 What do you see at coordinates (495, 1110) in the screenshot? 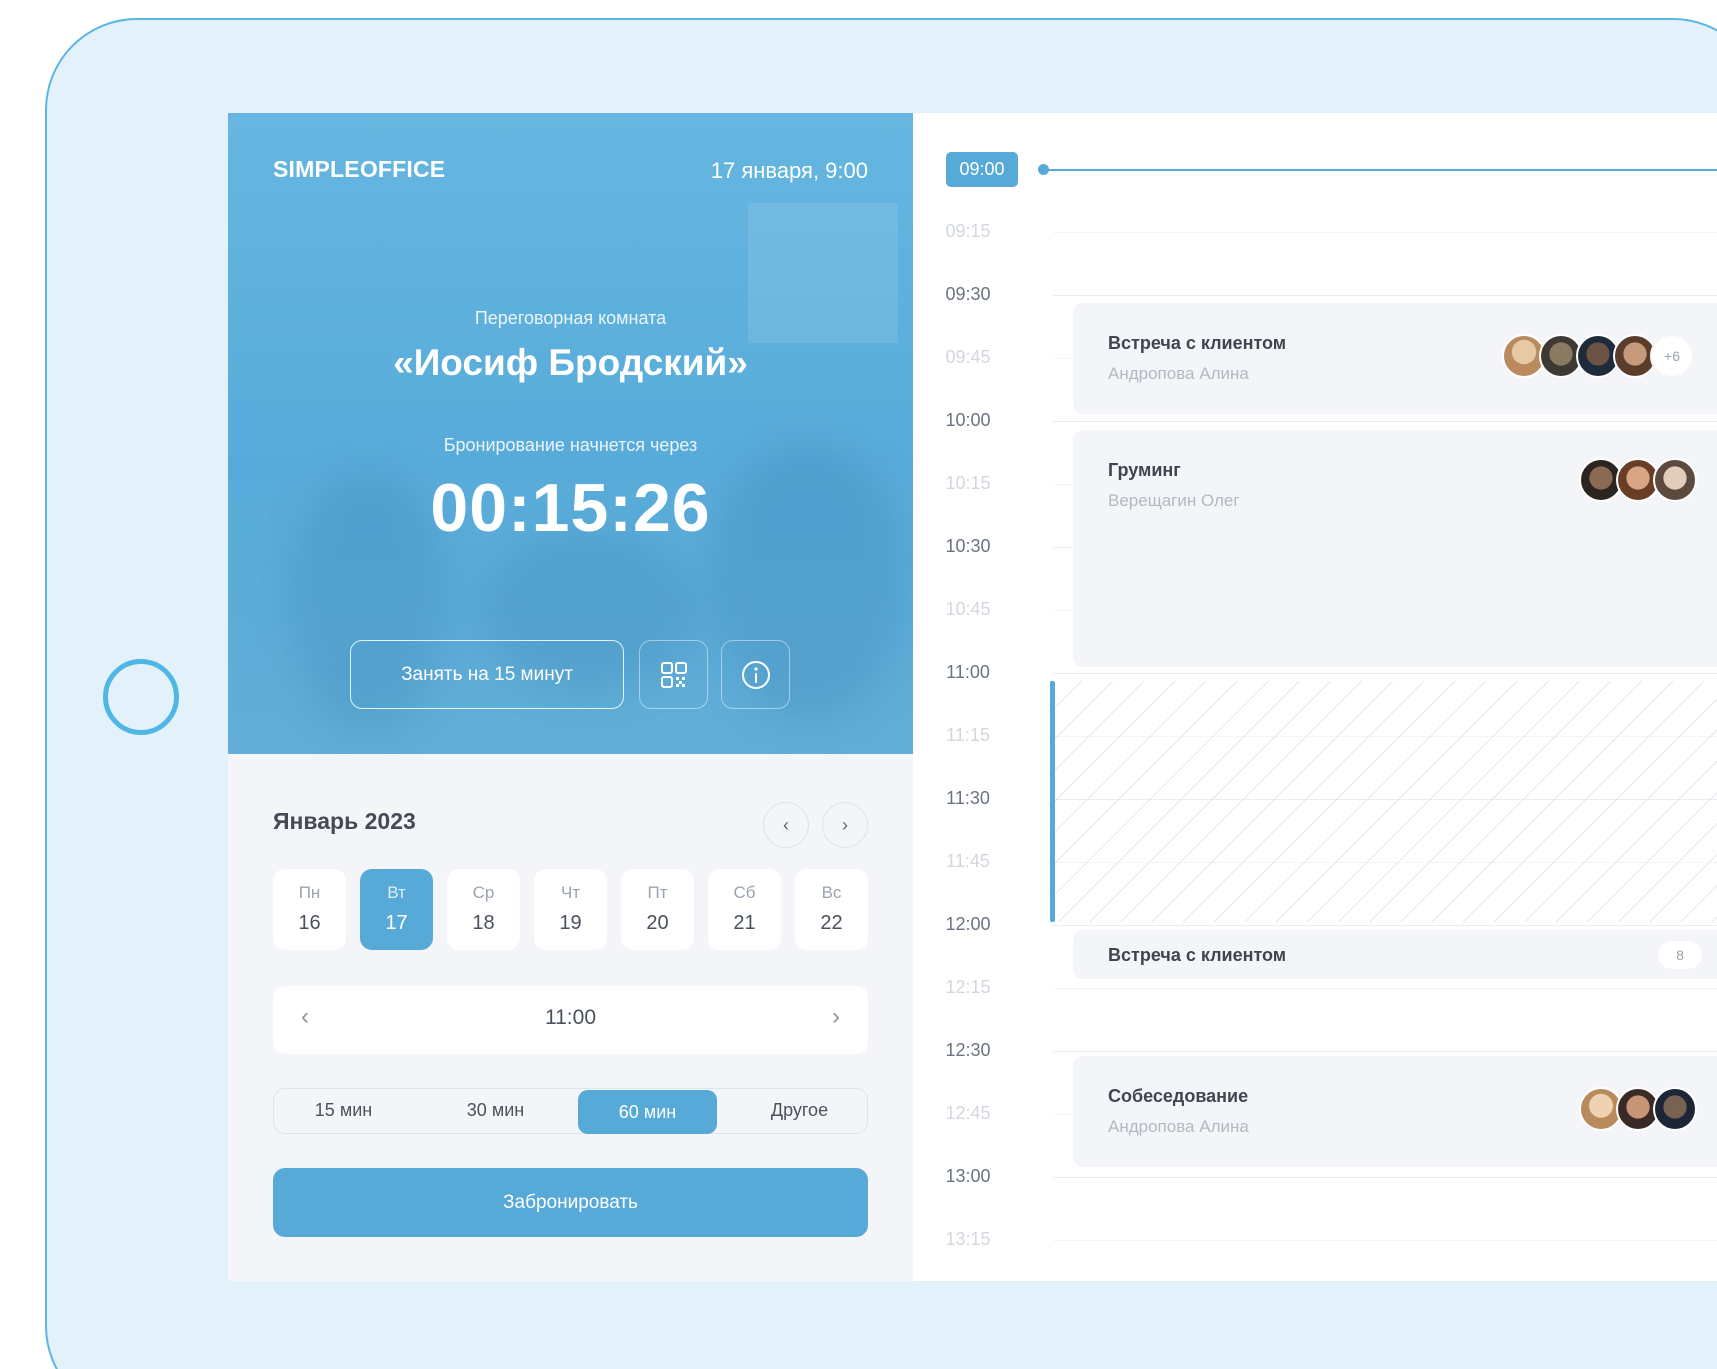
I see `duration-30-min: 30 мин` at bounding box center [495, 1110].